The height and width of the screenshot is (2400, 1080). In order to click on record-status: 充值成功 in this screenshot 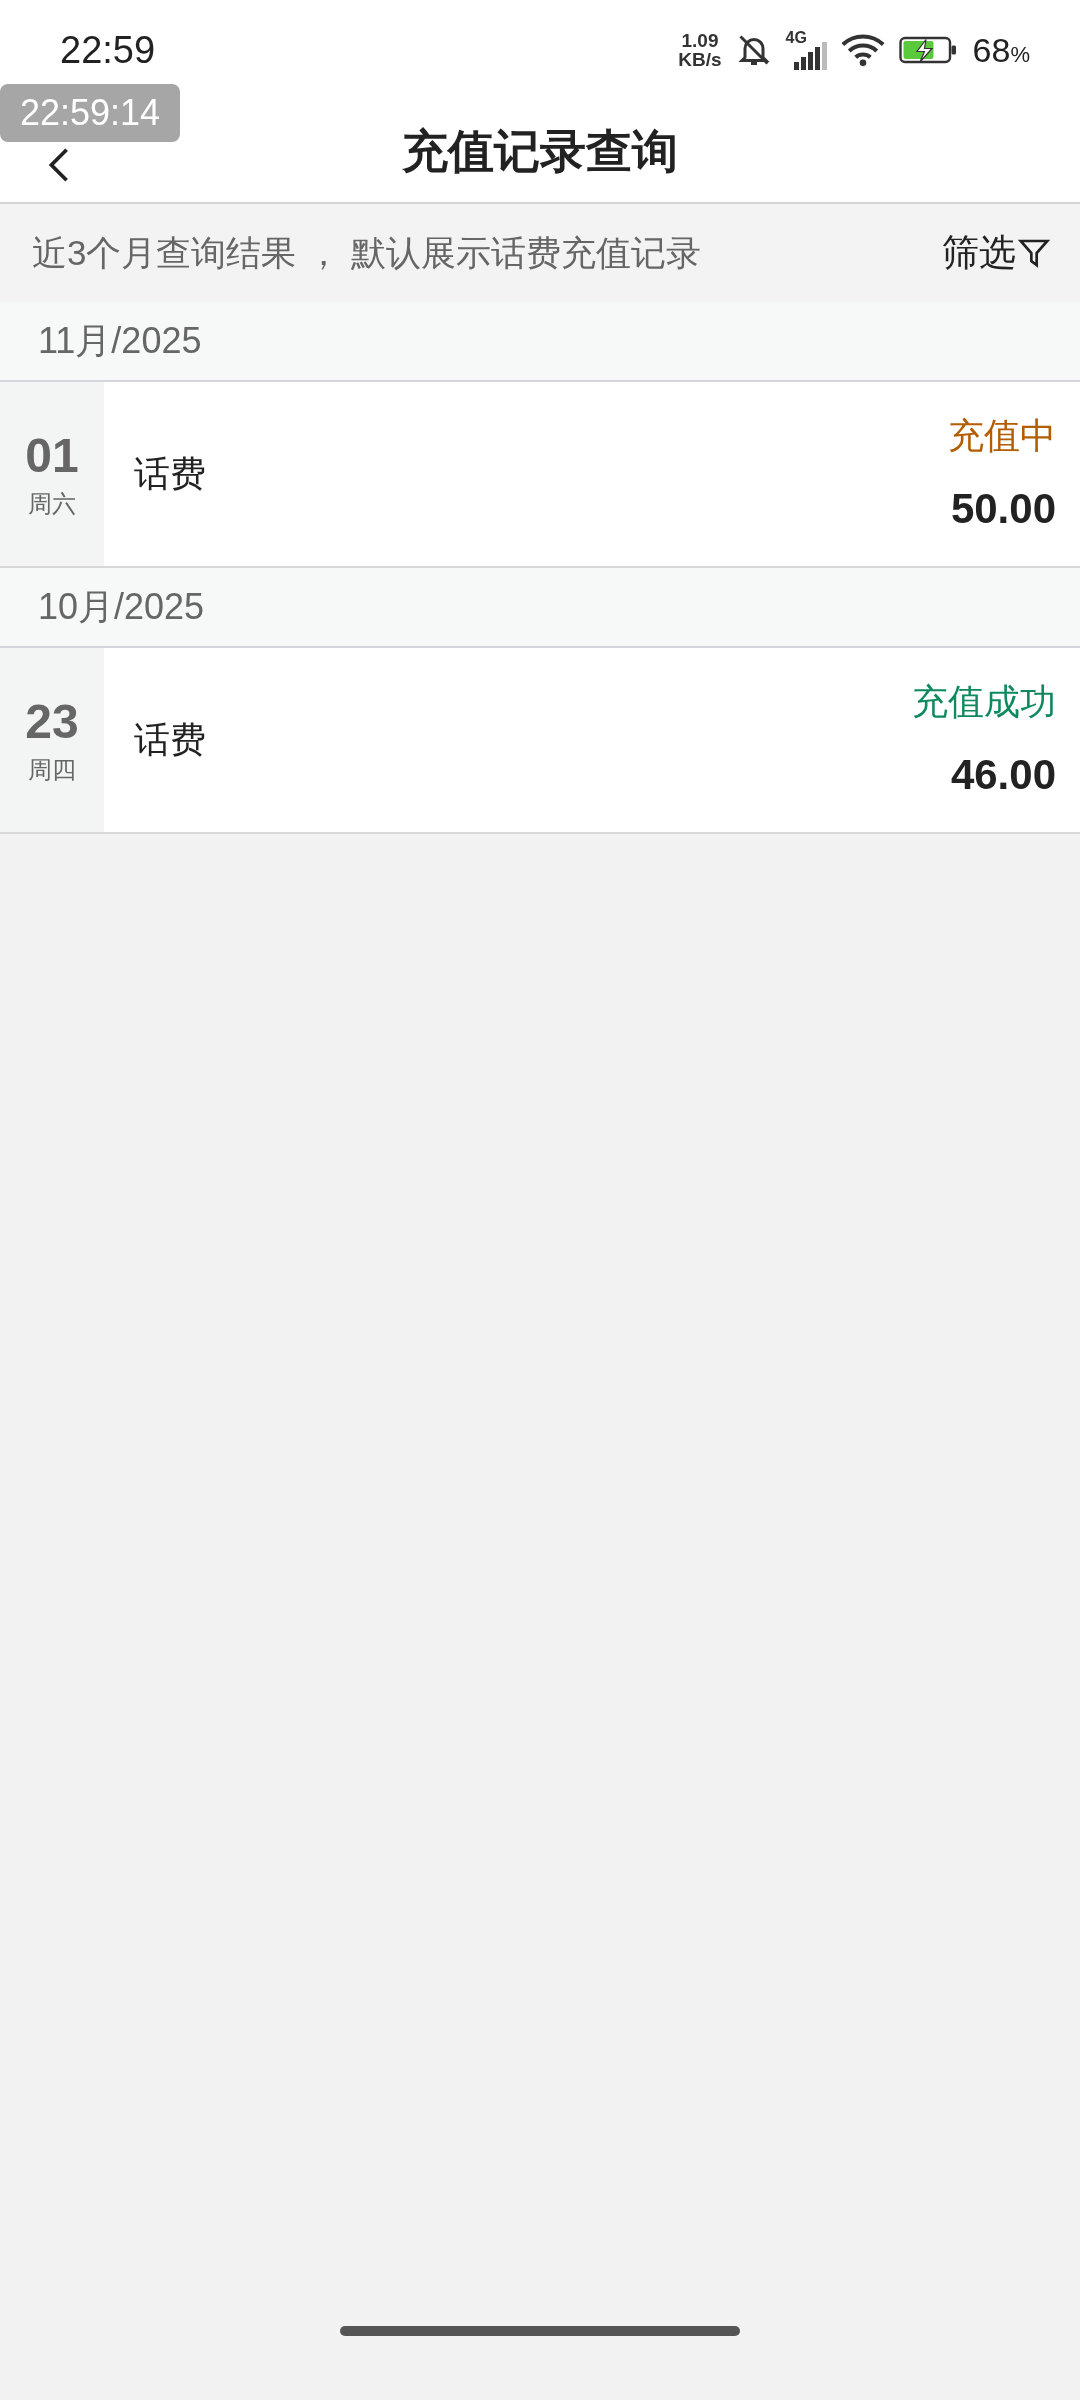, I will do `click(984, 701)`.